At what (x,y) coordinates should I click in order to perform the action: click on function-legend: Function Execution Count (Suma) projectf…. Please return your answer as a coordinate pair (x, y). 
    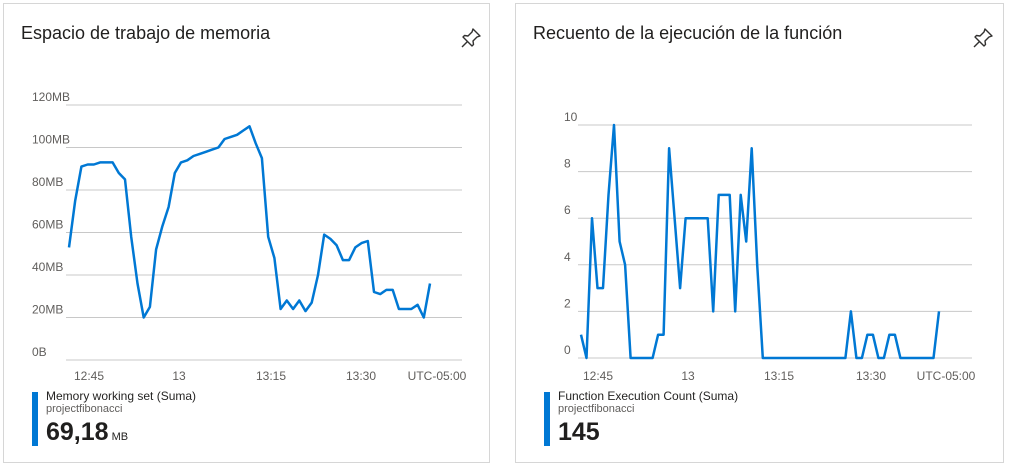
    Looking at the image, I should click on (641, 418).